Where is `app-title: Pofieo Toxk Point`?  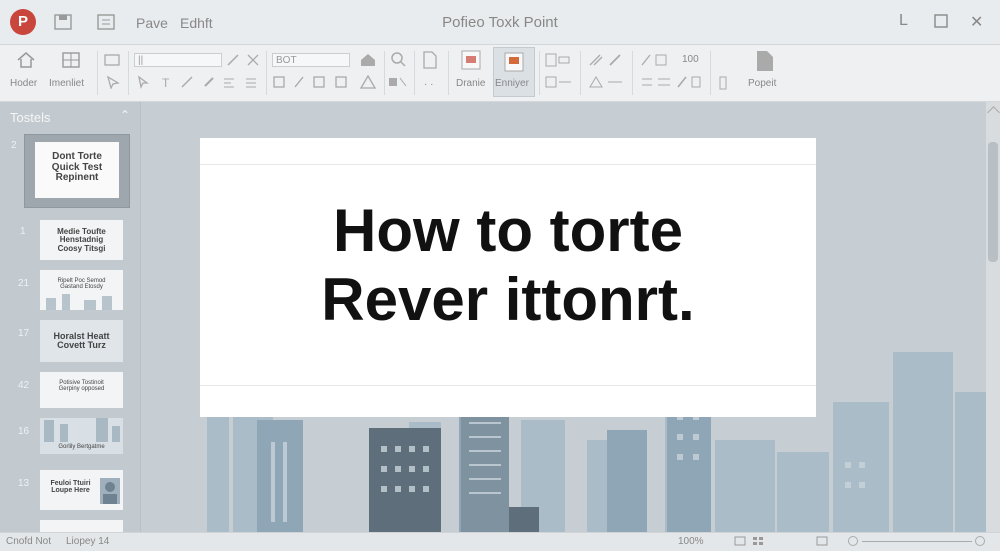 app-title: Pofieo Toxk Point is located at coordinates (500, 22).